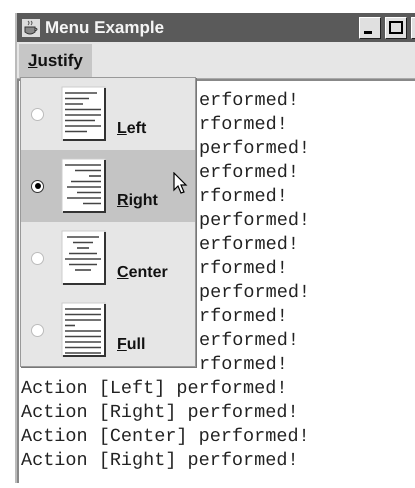 The height and width of the screenshot is (488, 415). What do you see at coordinates (142, 273) in the screenshot?
I see `menu-item-label: Center` at bounding box center [142, 273].